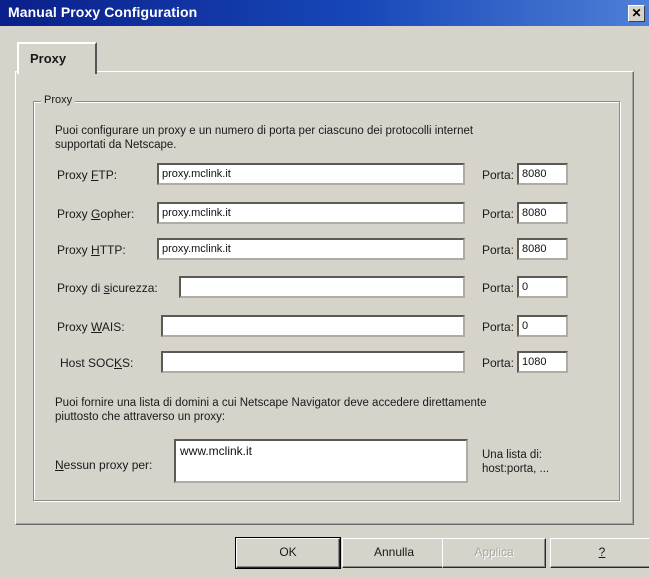  I want to click on security-proxy-input, so click(322, 287).